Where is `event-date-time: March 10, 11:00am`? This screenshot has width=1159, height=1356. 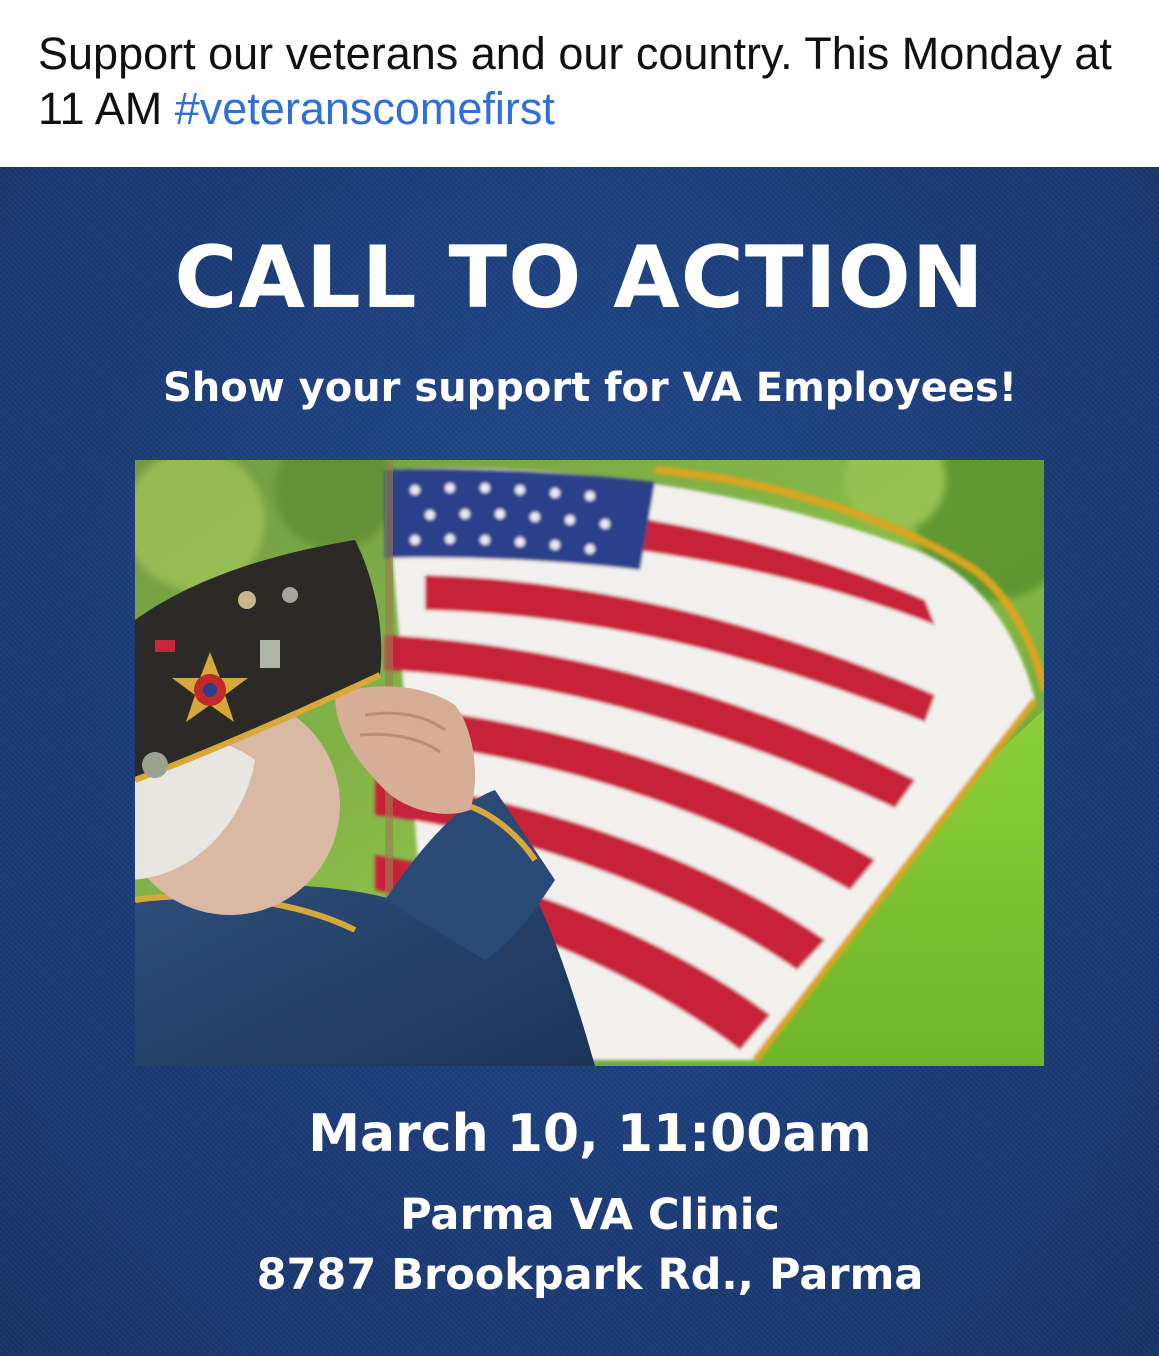
event-date-time: March 10, 11:00am is located at coordinates (590, 1134).